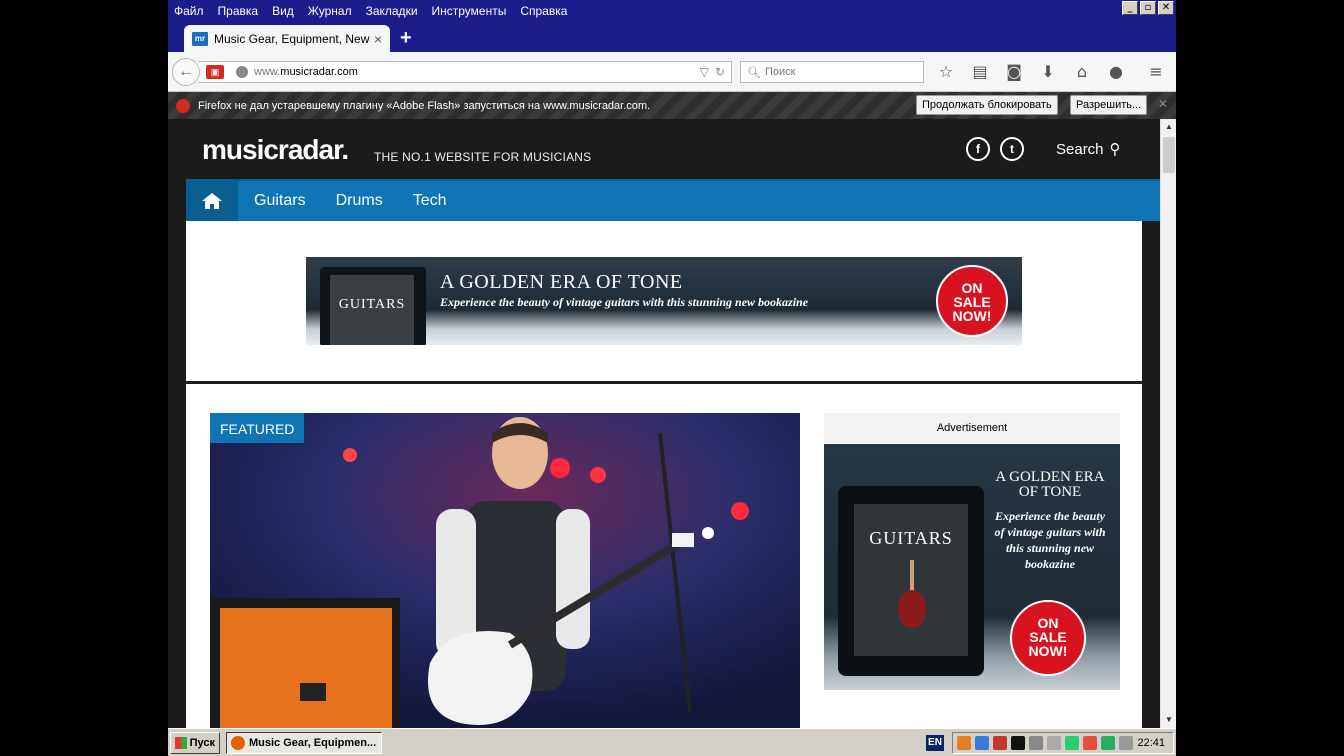 The image size is (1344, 756). I want to click on scroll-down-icon: ▼, so click(1168, 720).